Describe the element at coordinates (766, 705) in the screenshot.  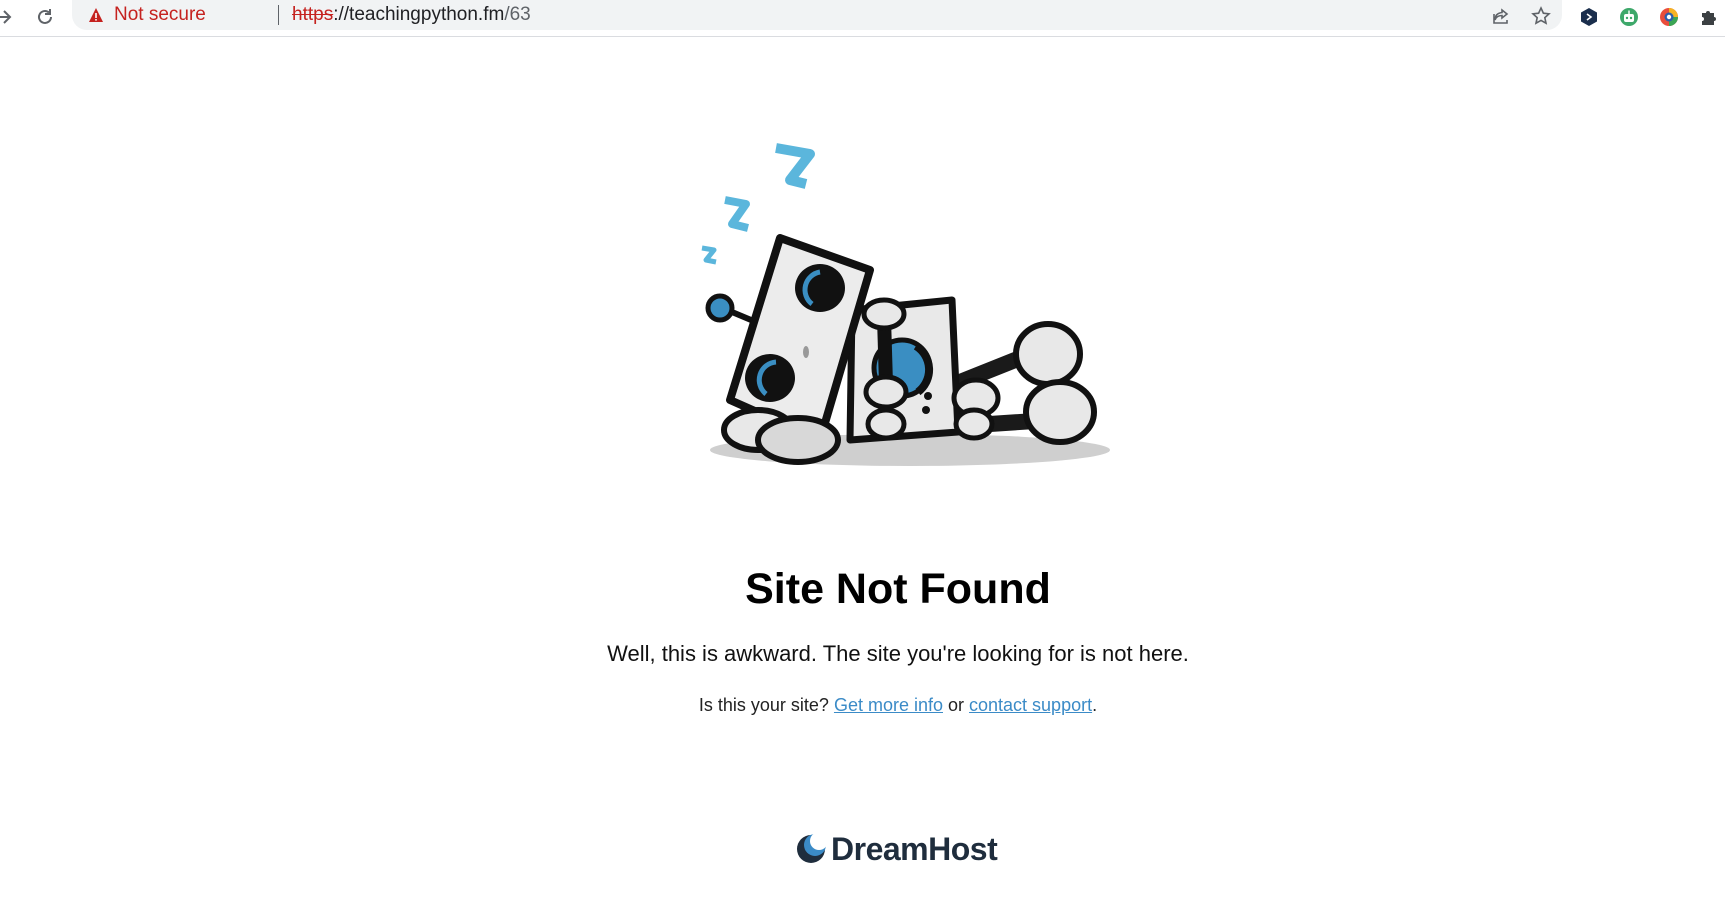
I see `help-prefix: Is this your site?` at that location.